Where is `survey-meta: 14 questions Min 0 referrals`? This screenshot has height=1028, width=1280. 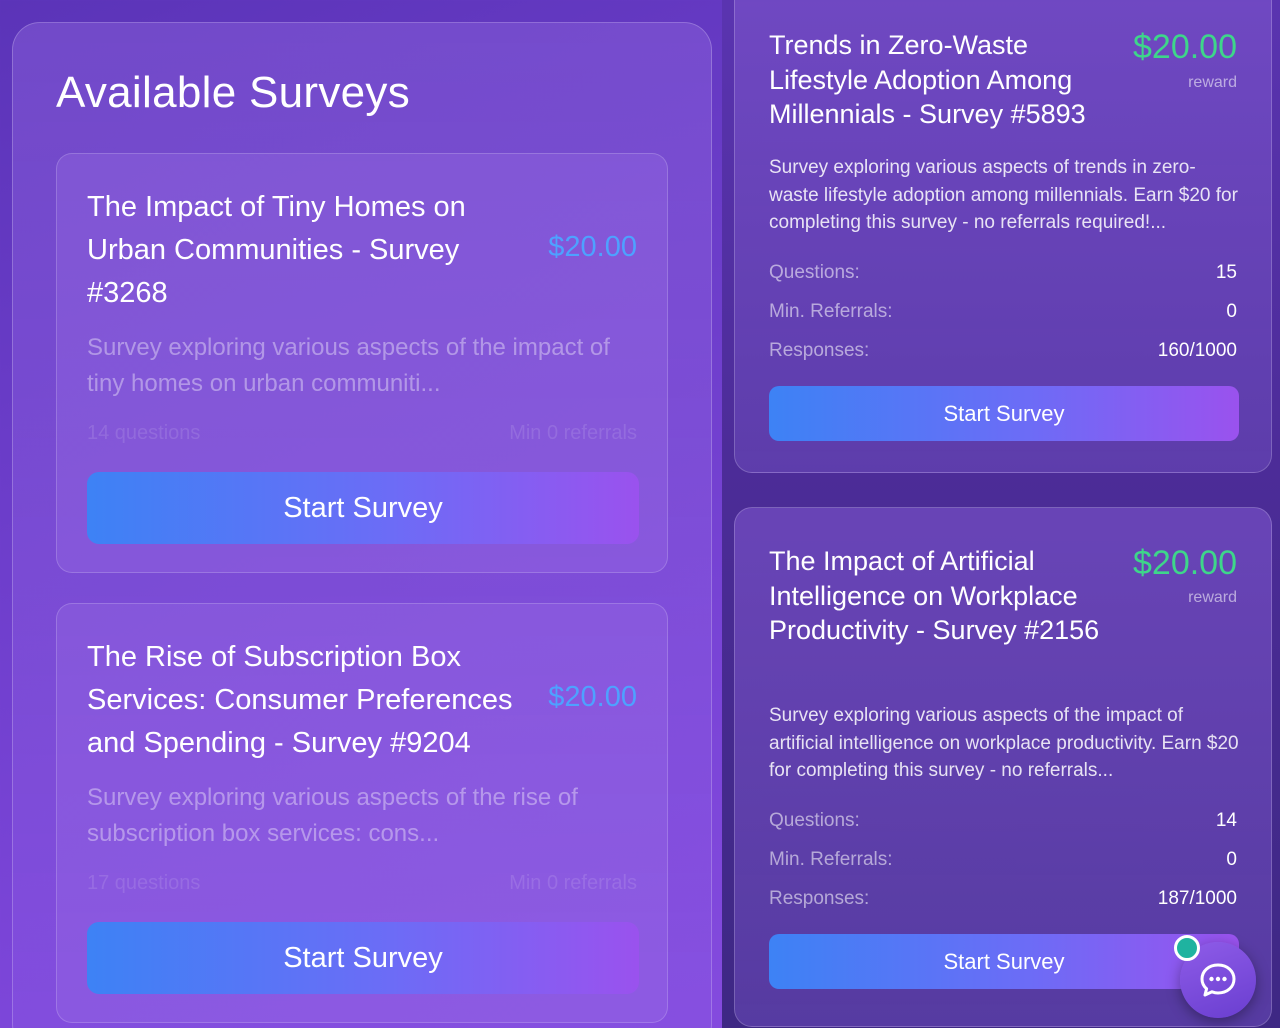
survey-meta: 14 questions Min 0 referrals is located at coordinates (362, 433).